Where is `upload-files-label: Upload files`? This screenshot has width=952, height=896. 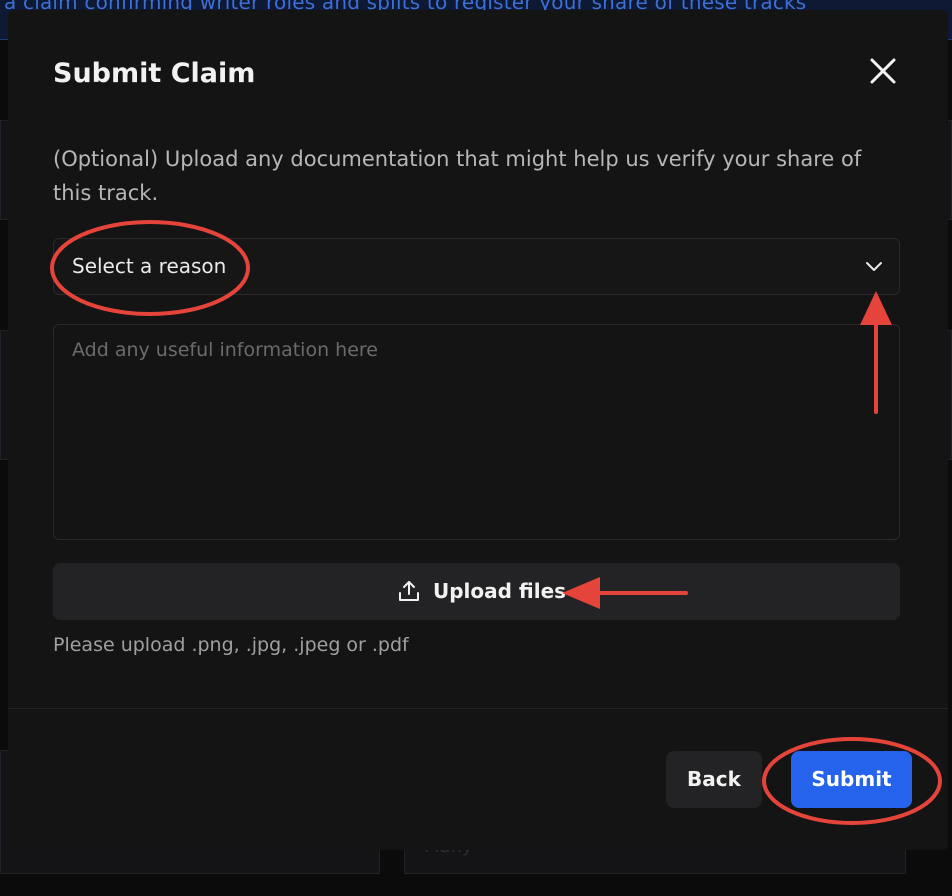
upload-files-label: Upload files is located at coordinates (500, 591).